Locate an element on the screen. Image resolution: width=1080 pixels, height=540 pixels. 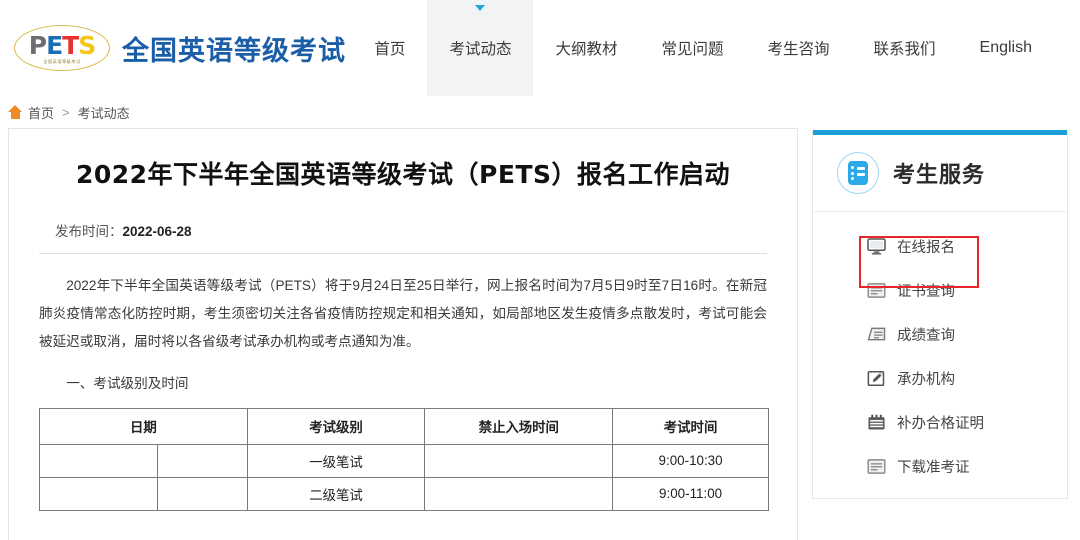
brand-block: PETS 全国英语等级考试 全国英语等级考试 is located at coordinates (173, 48).